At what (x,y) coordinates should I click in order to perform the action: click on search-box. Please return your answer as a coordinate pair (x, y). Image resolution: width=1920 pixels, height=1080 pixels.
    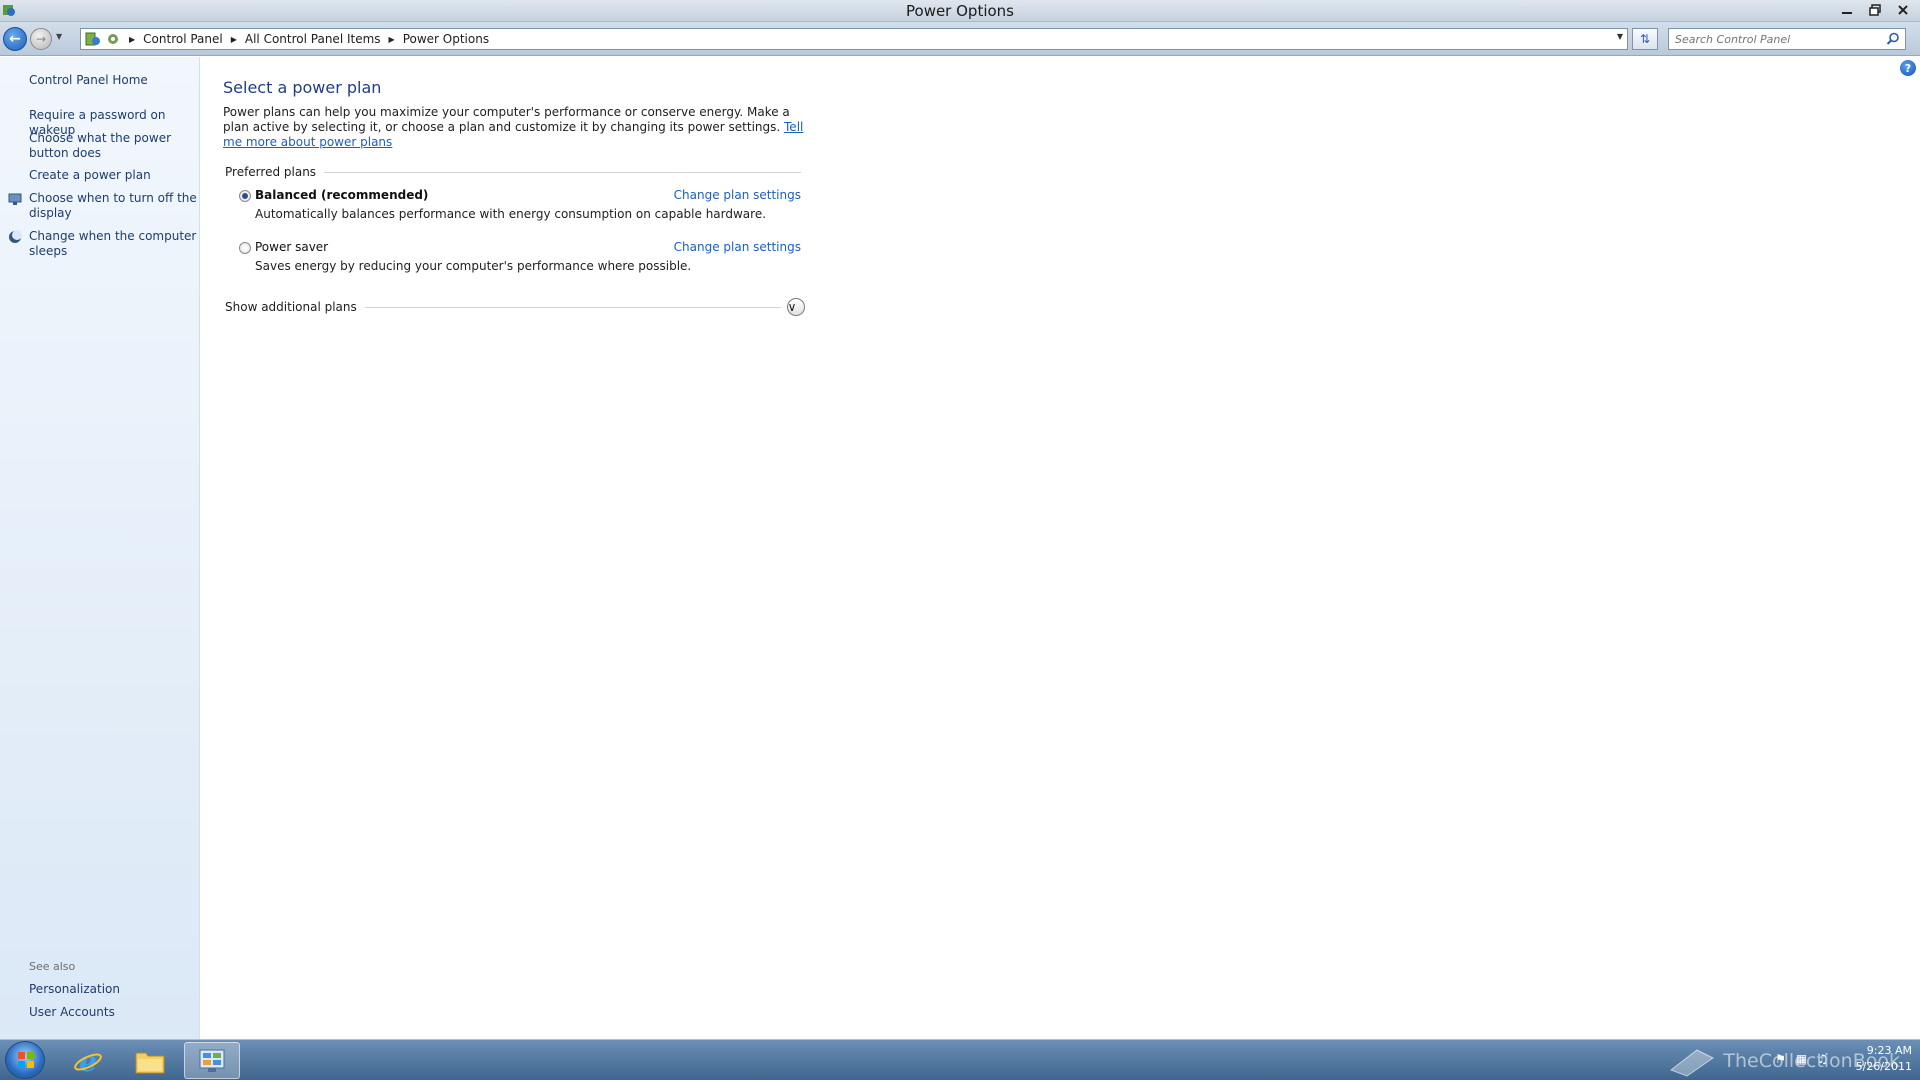
    Looking at the image, I should click on (1787, 39).